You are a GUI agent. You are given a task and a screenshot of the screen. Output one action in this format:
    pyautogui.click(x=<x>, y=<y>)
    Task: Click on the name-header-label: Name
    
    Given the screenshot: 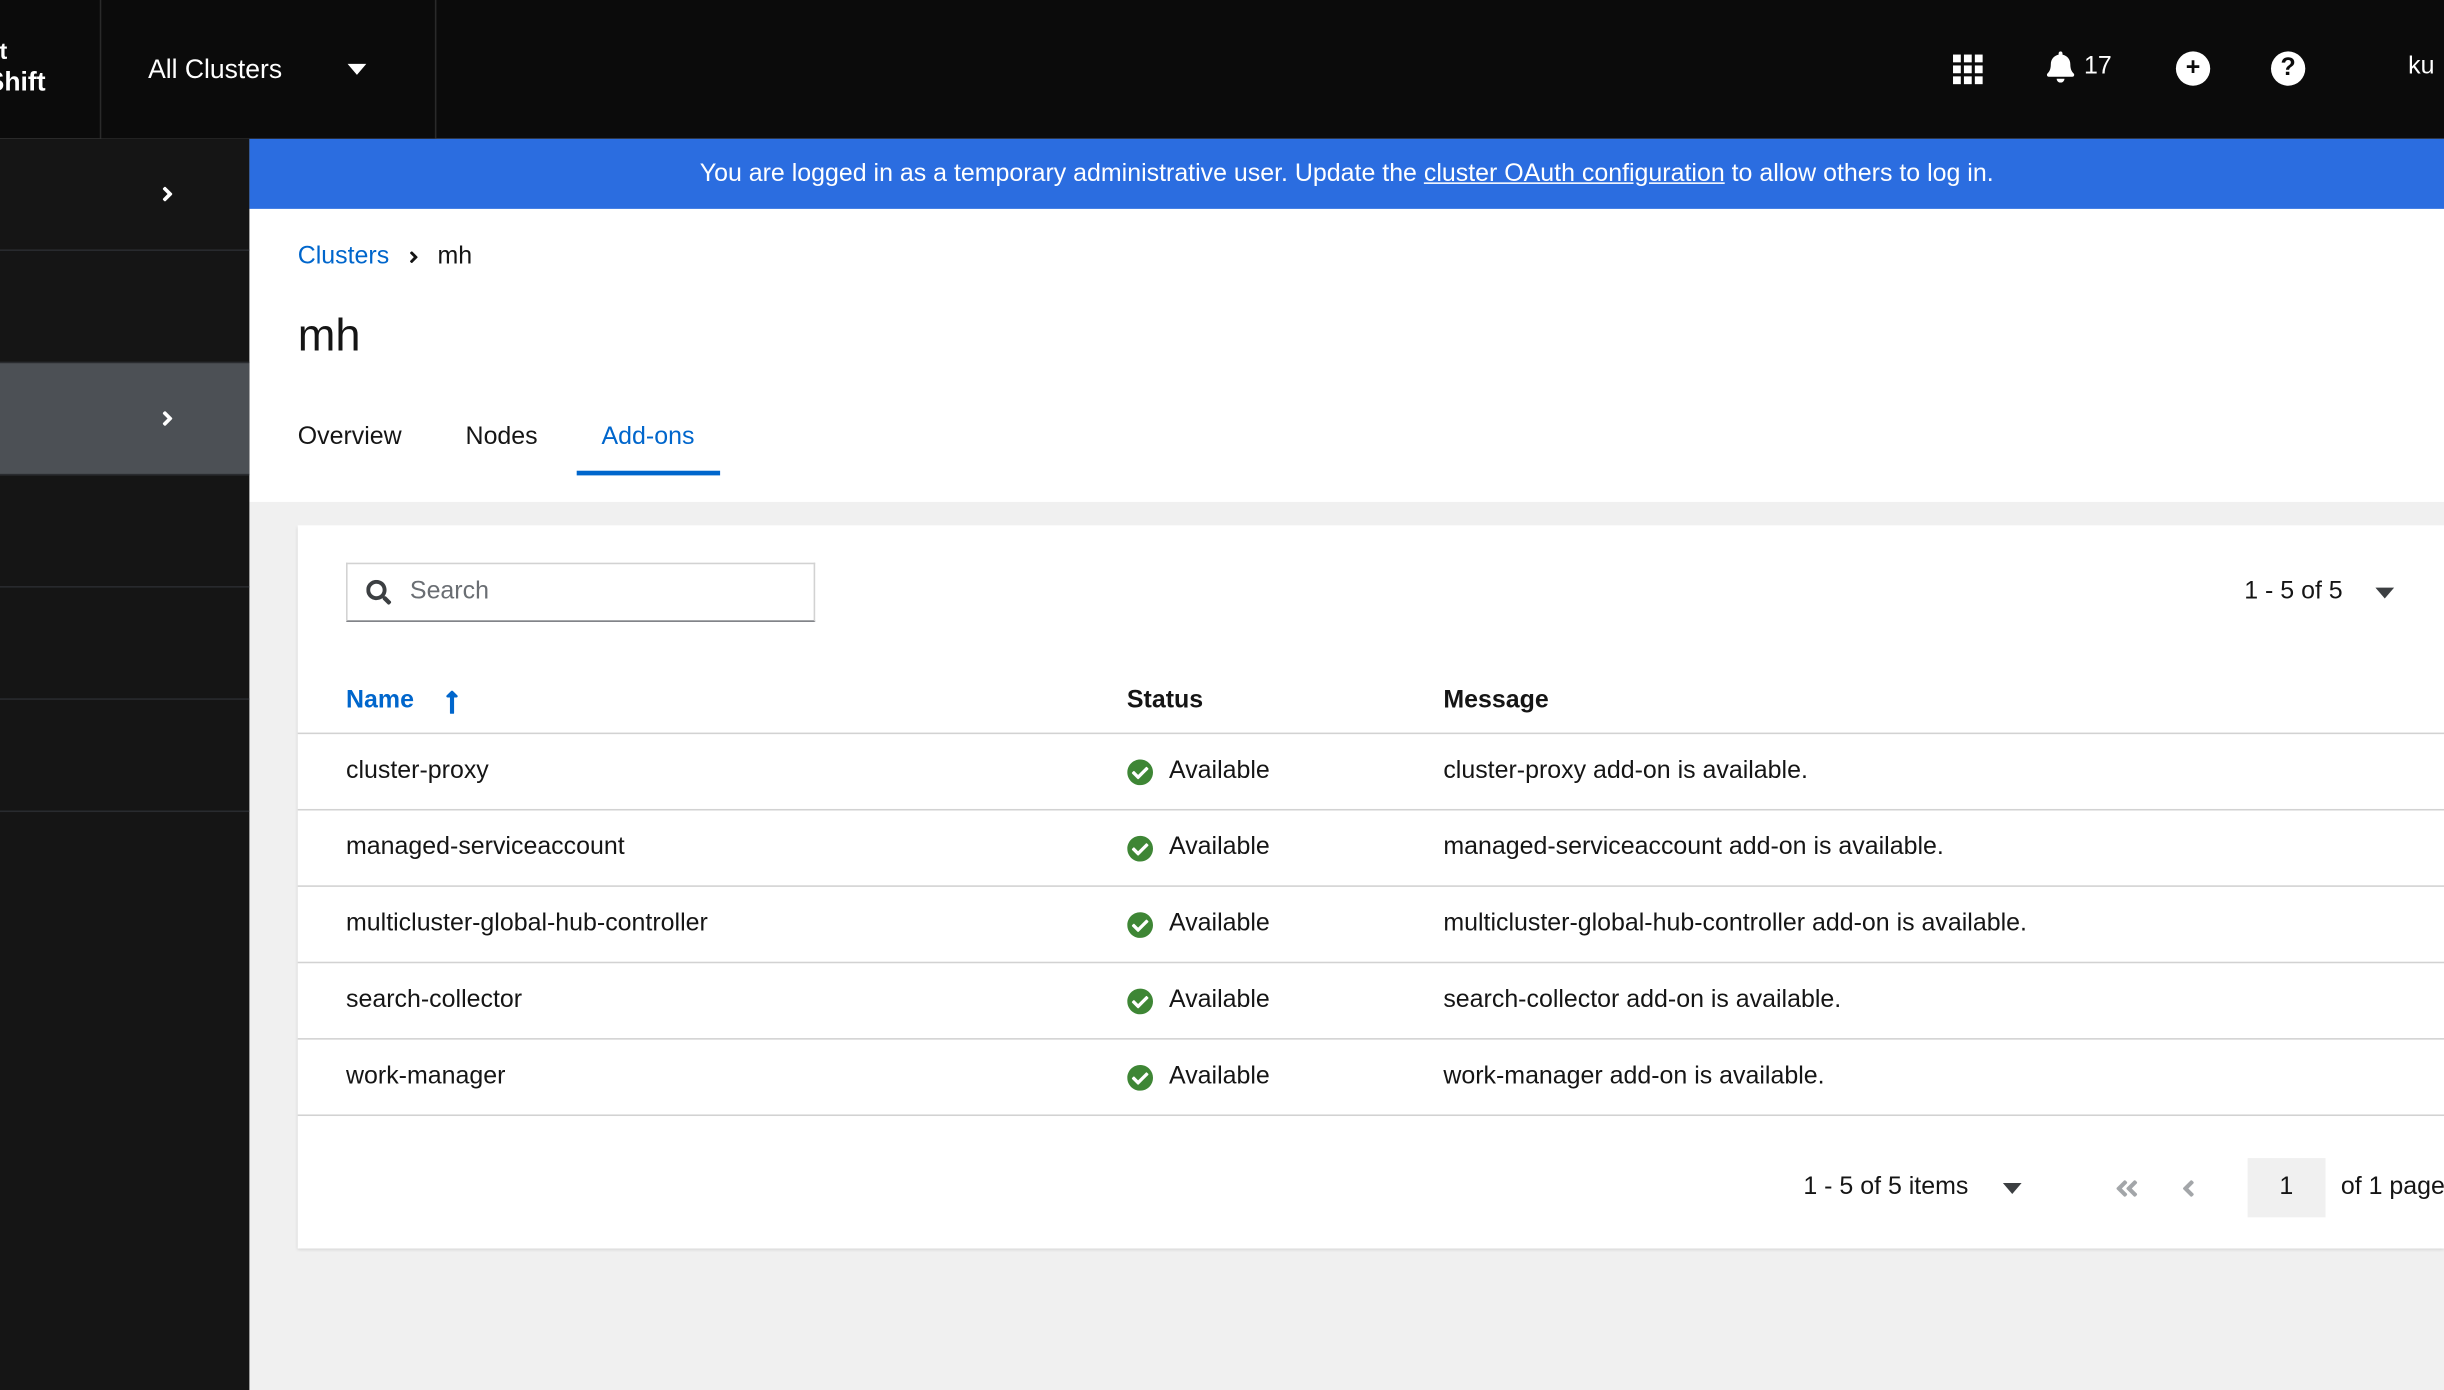 What is the action you would take?
    pyautogui.click(x=380, y=700)
    